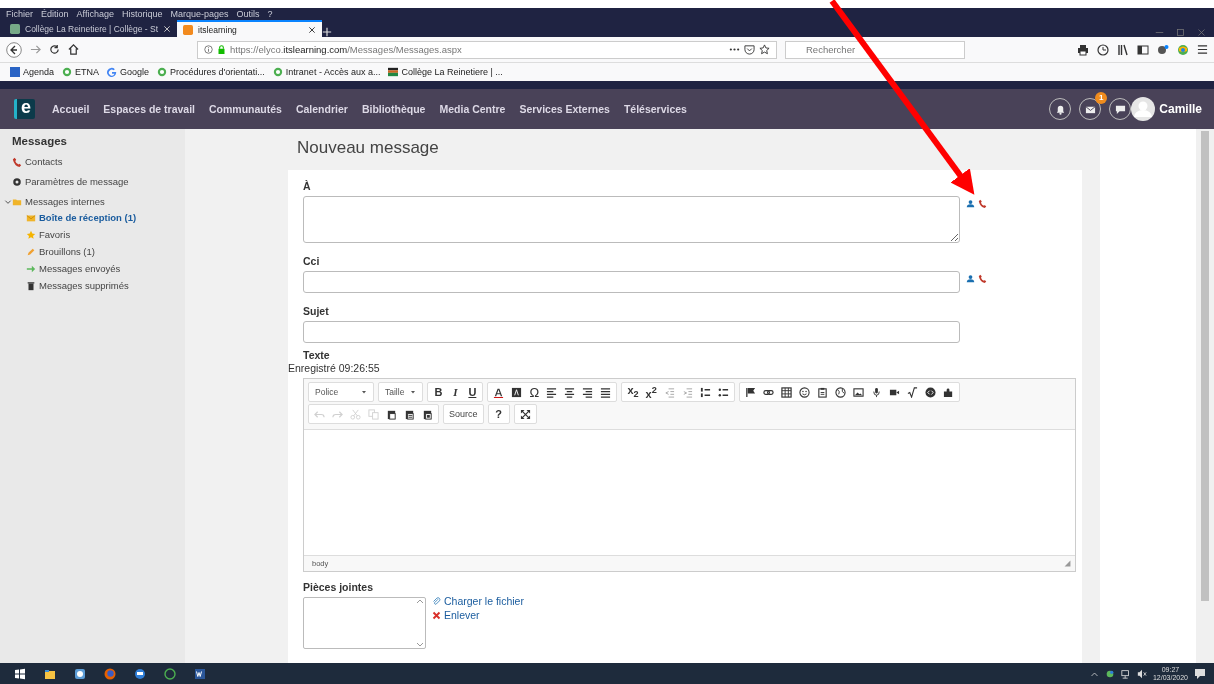 This screenshot has width=1214, height=684. What do you see at coordinates (438, 392) in the screenshot?
I see `toolbar-button: B` at bounding box center [438, 392].